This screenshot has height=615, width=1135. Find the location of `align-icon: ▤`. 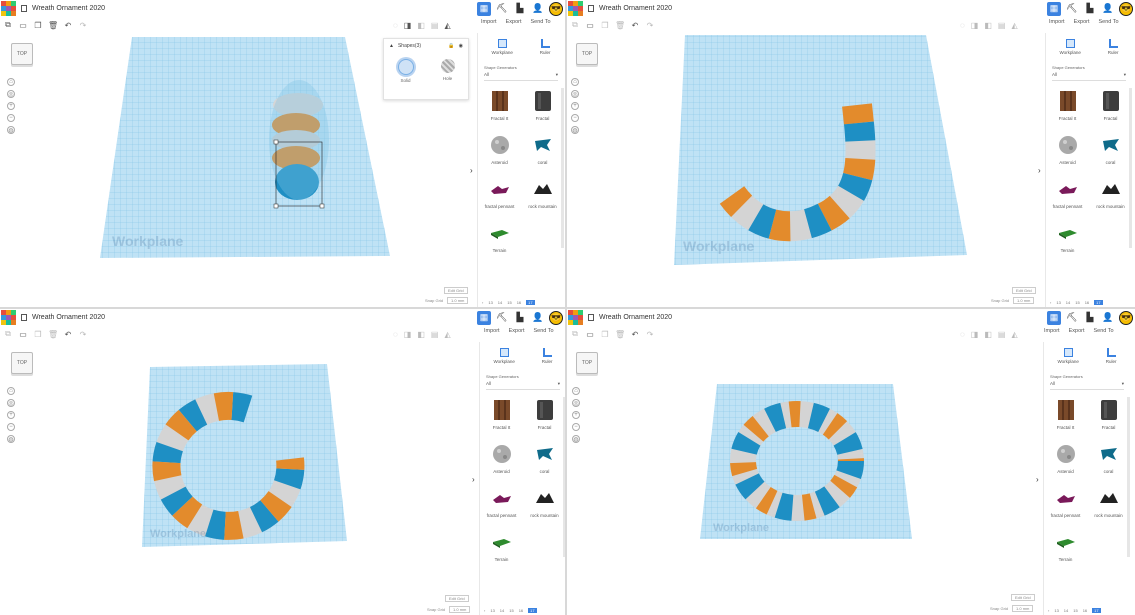

align-icon: ▤ is located at coordinates (435, 25).